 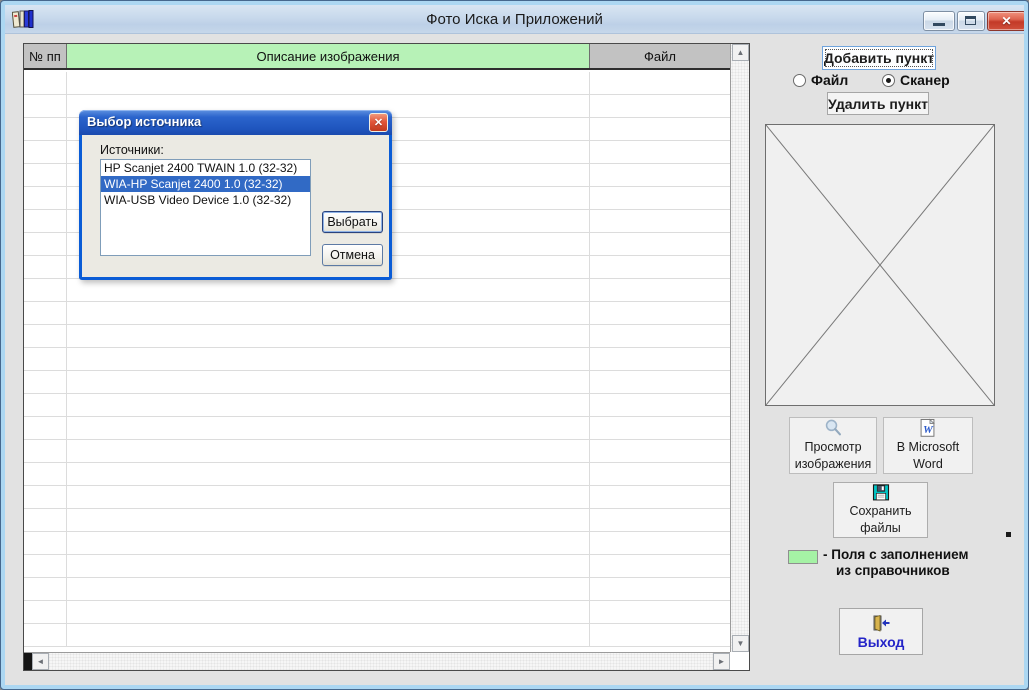 What do you see at coordinates (328, 56) in the screenshot?
I see `column-header-desc: Описание изображения` at bounding box center [328, 56].